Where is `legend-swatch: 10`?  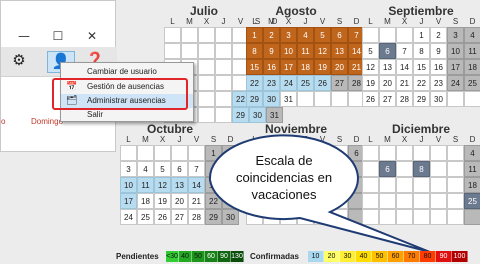
legend-swatch: 10 is located at coordinates (316, 256).